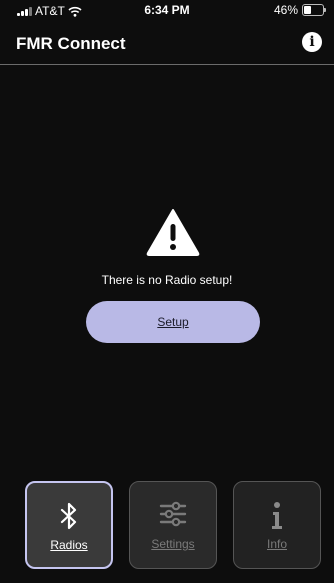  What do you see at coordinates (276, 544) in the screenshot?
I see `tab-info-label: Info` at bounding box center [276, 544].